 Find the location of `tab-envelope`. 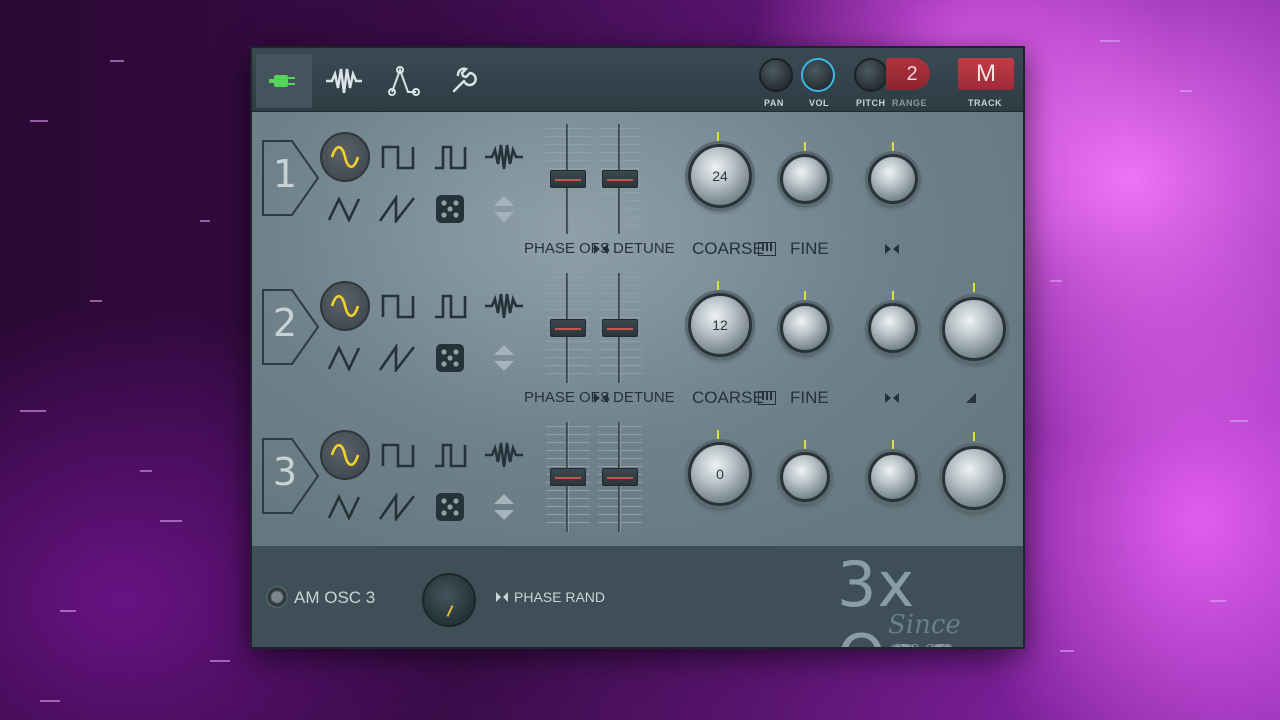

tab-envelope is located at coordinates (404, 81).